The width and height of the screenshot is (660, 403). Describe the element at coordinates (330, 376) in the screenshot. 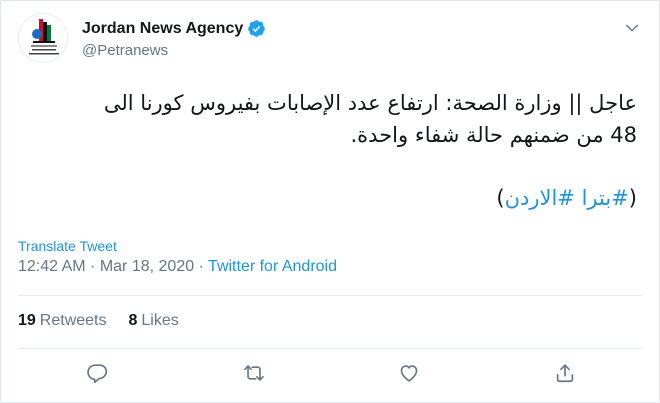

I see `action-bar` at that location.